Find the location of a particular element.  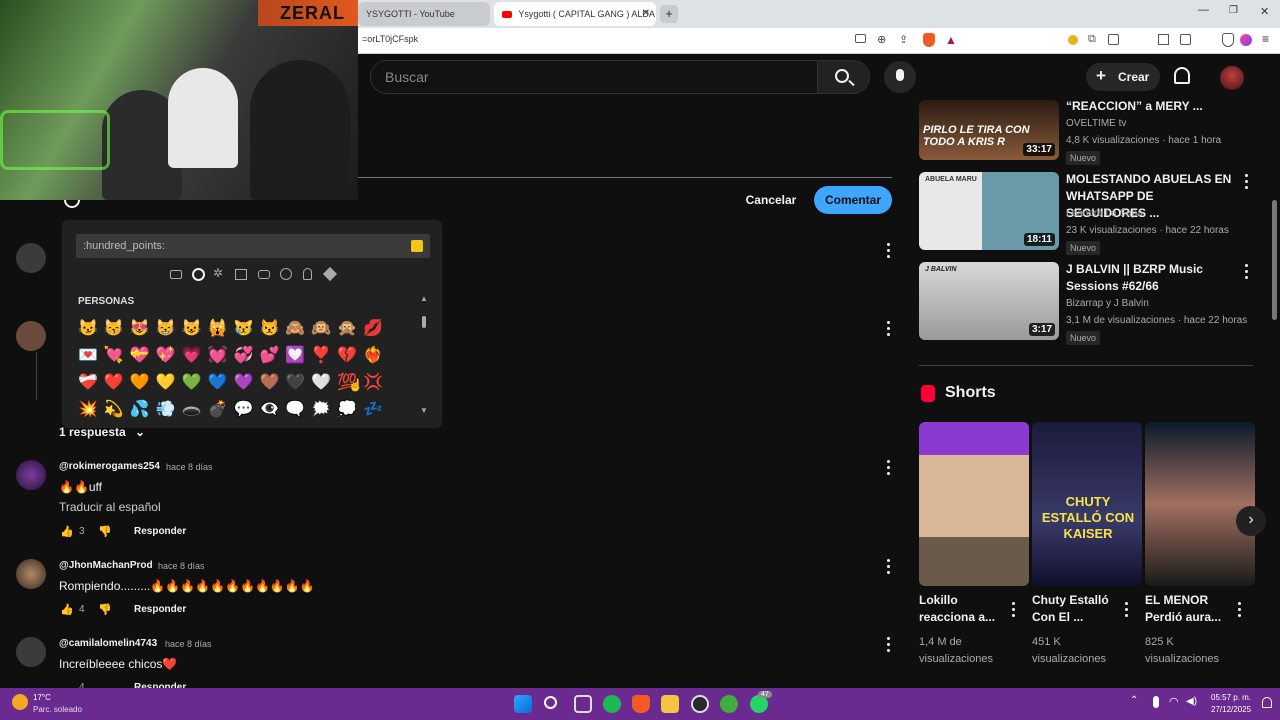

brave-shield-icon is located at coordinates (929, 40).